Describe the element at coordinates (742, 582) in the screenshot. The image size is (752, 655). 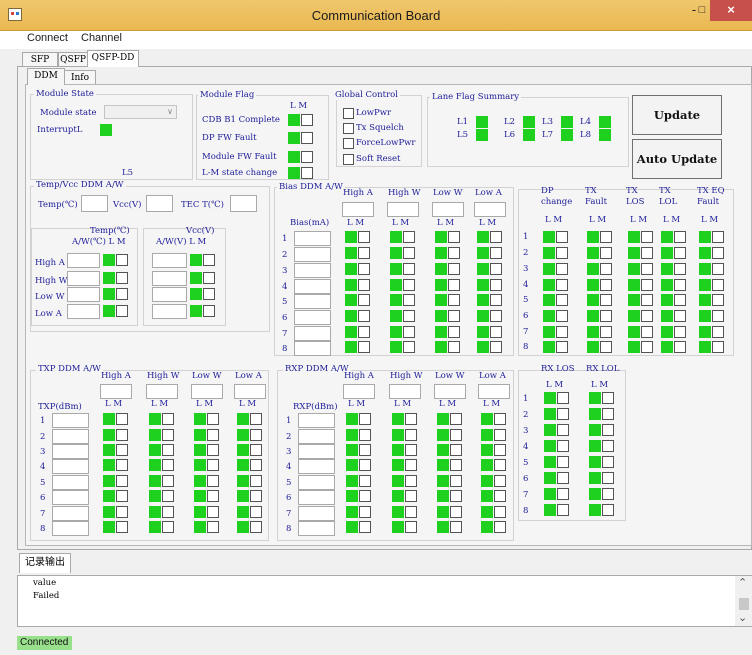
I see `scroll-up-icon: ⌃` at that location.